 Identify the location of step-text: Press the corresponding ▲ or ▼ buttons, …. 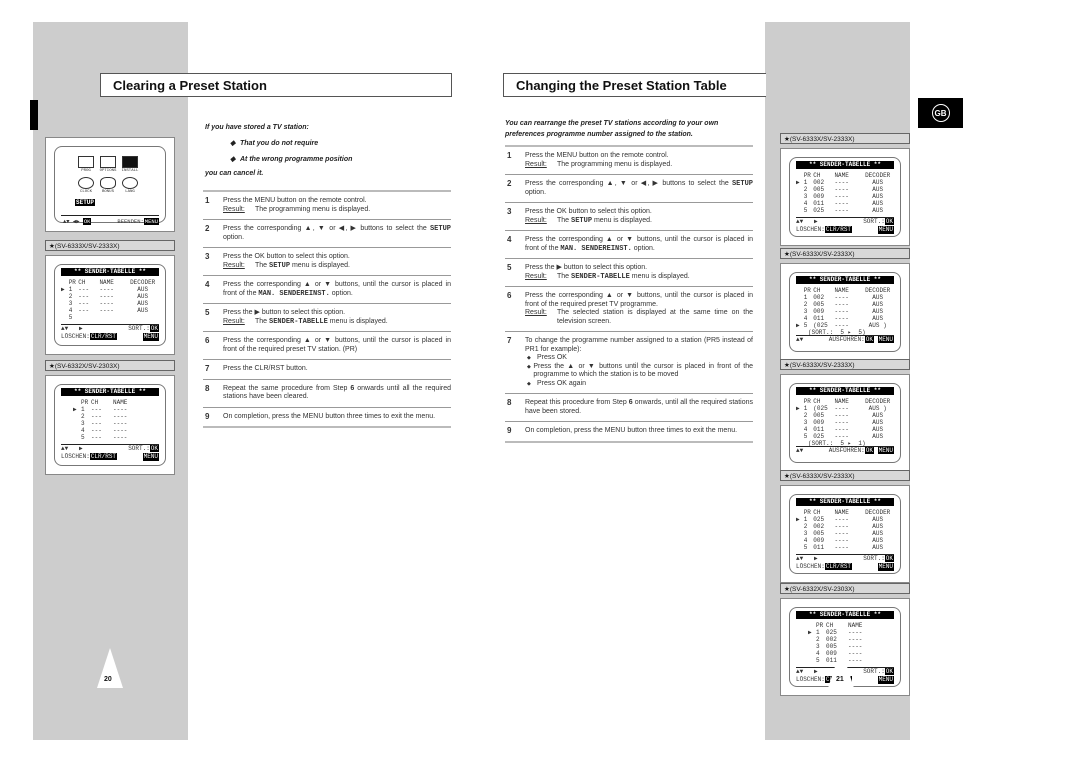
(337, 289).